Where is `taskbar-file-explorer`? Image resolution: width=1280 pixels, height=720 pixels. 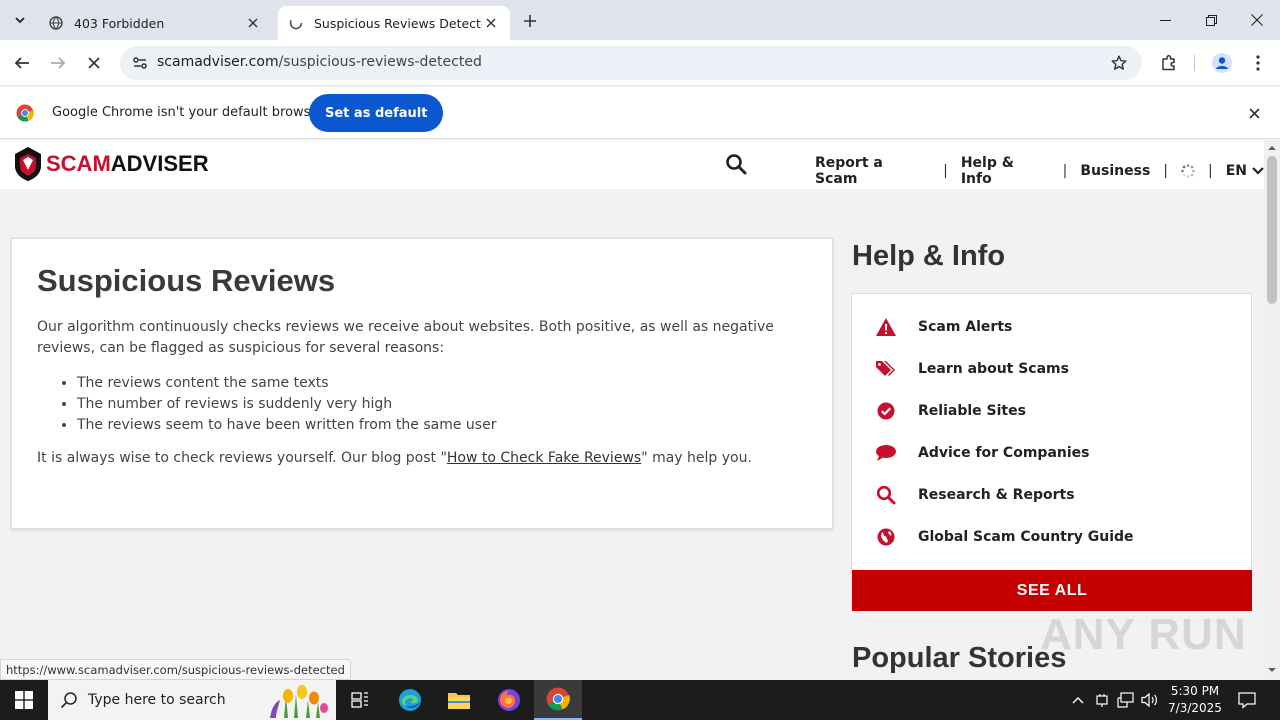
taskbar-file-explorer is located at coordinates (459, 700).